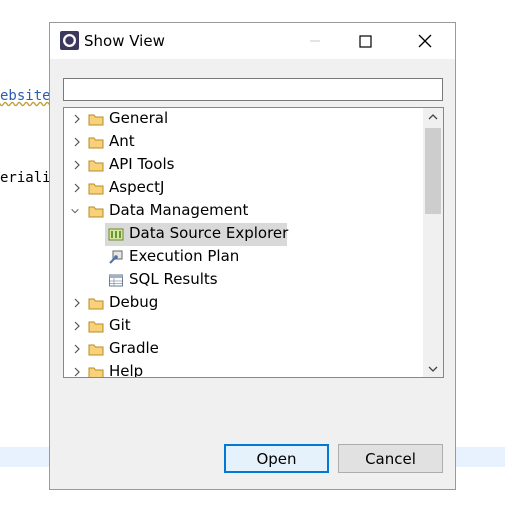 Image resolution: width=505 pixels, height=512 pixels. I want to click on open-button: Open, so click(276, 458).